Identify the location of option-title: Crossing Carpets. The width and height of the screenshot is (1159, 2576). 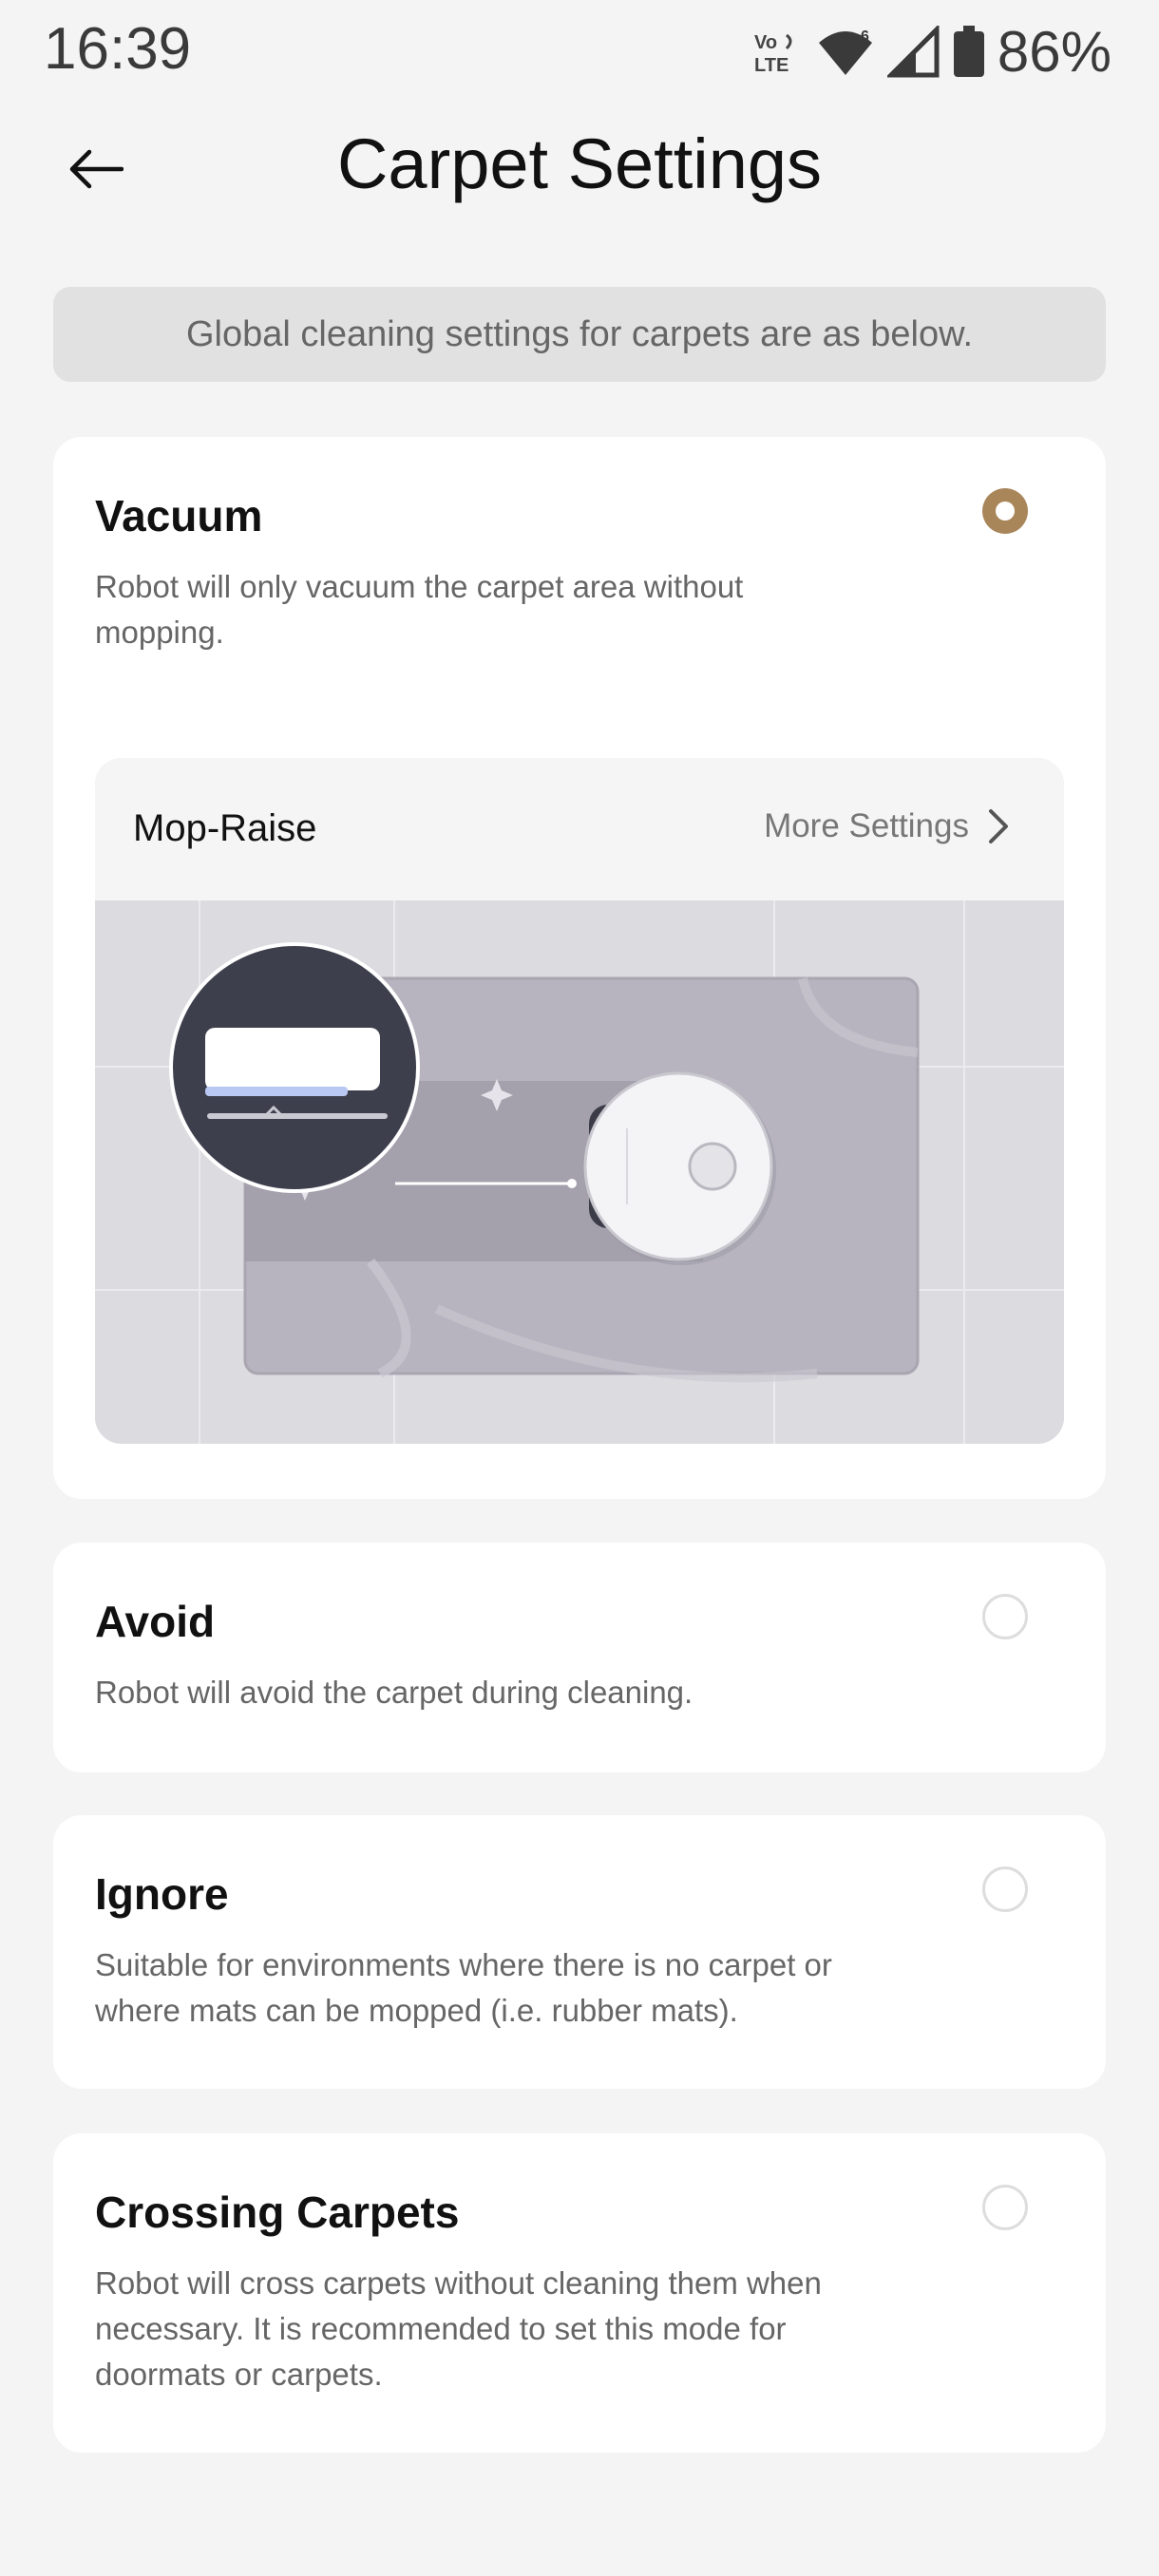
(277, 2212).